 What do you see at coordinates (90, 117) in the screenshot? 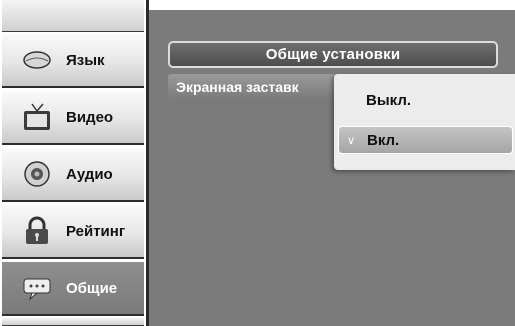
I see `sidebar-item-label: Видео` at bounding box center [90, 117].